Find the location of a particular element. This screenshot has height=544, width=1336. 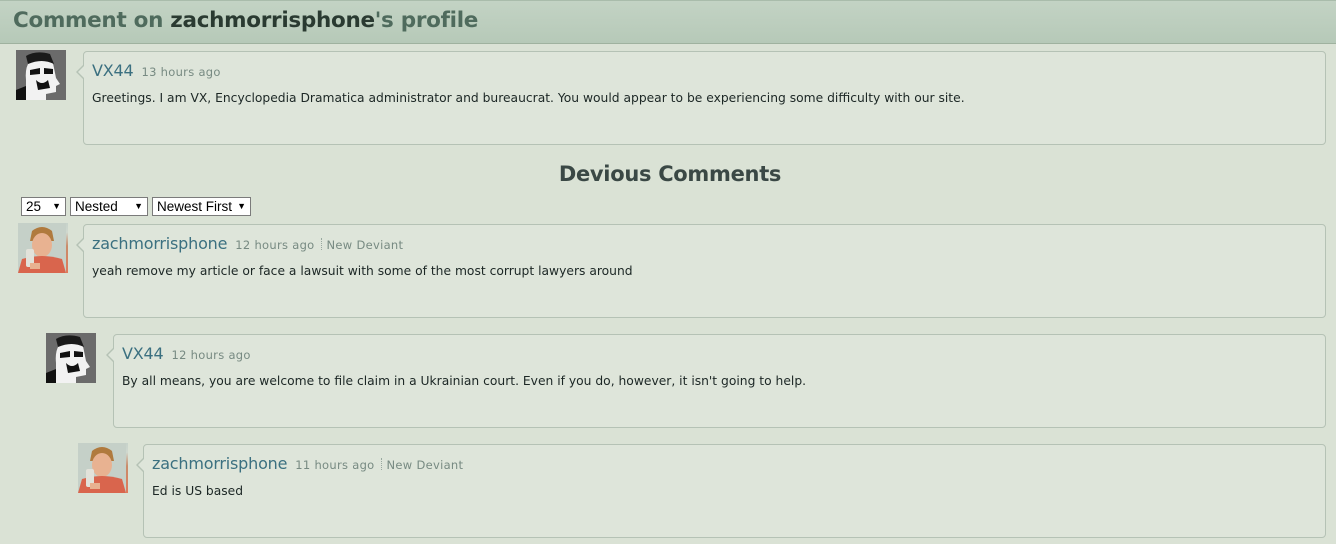

view-mode-value: Nested is located at coordinates (96, 206).